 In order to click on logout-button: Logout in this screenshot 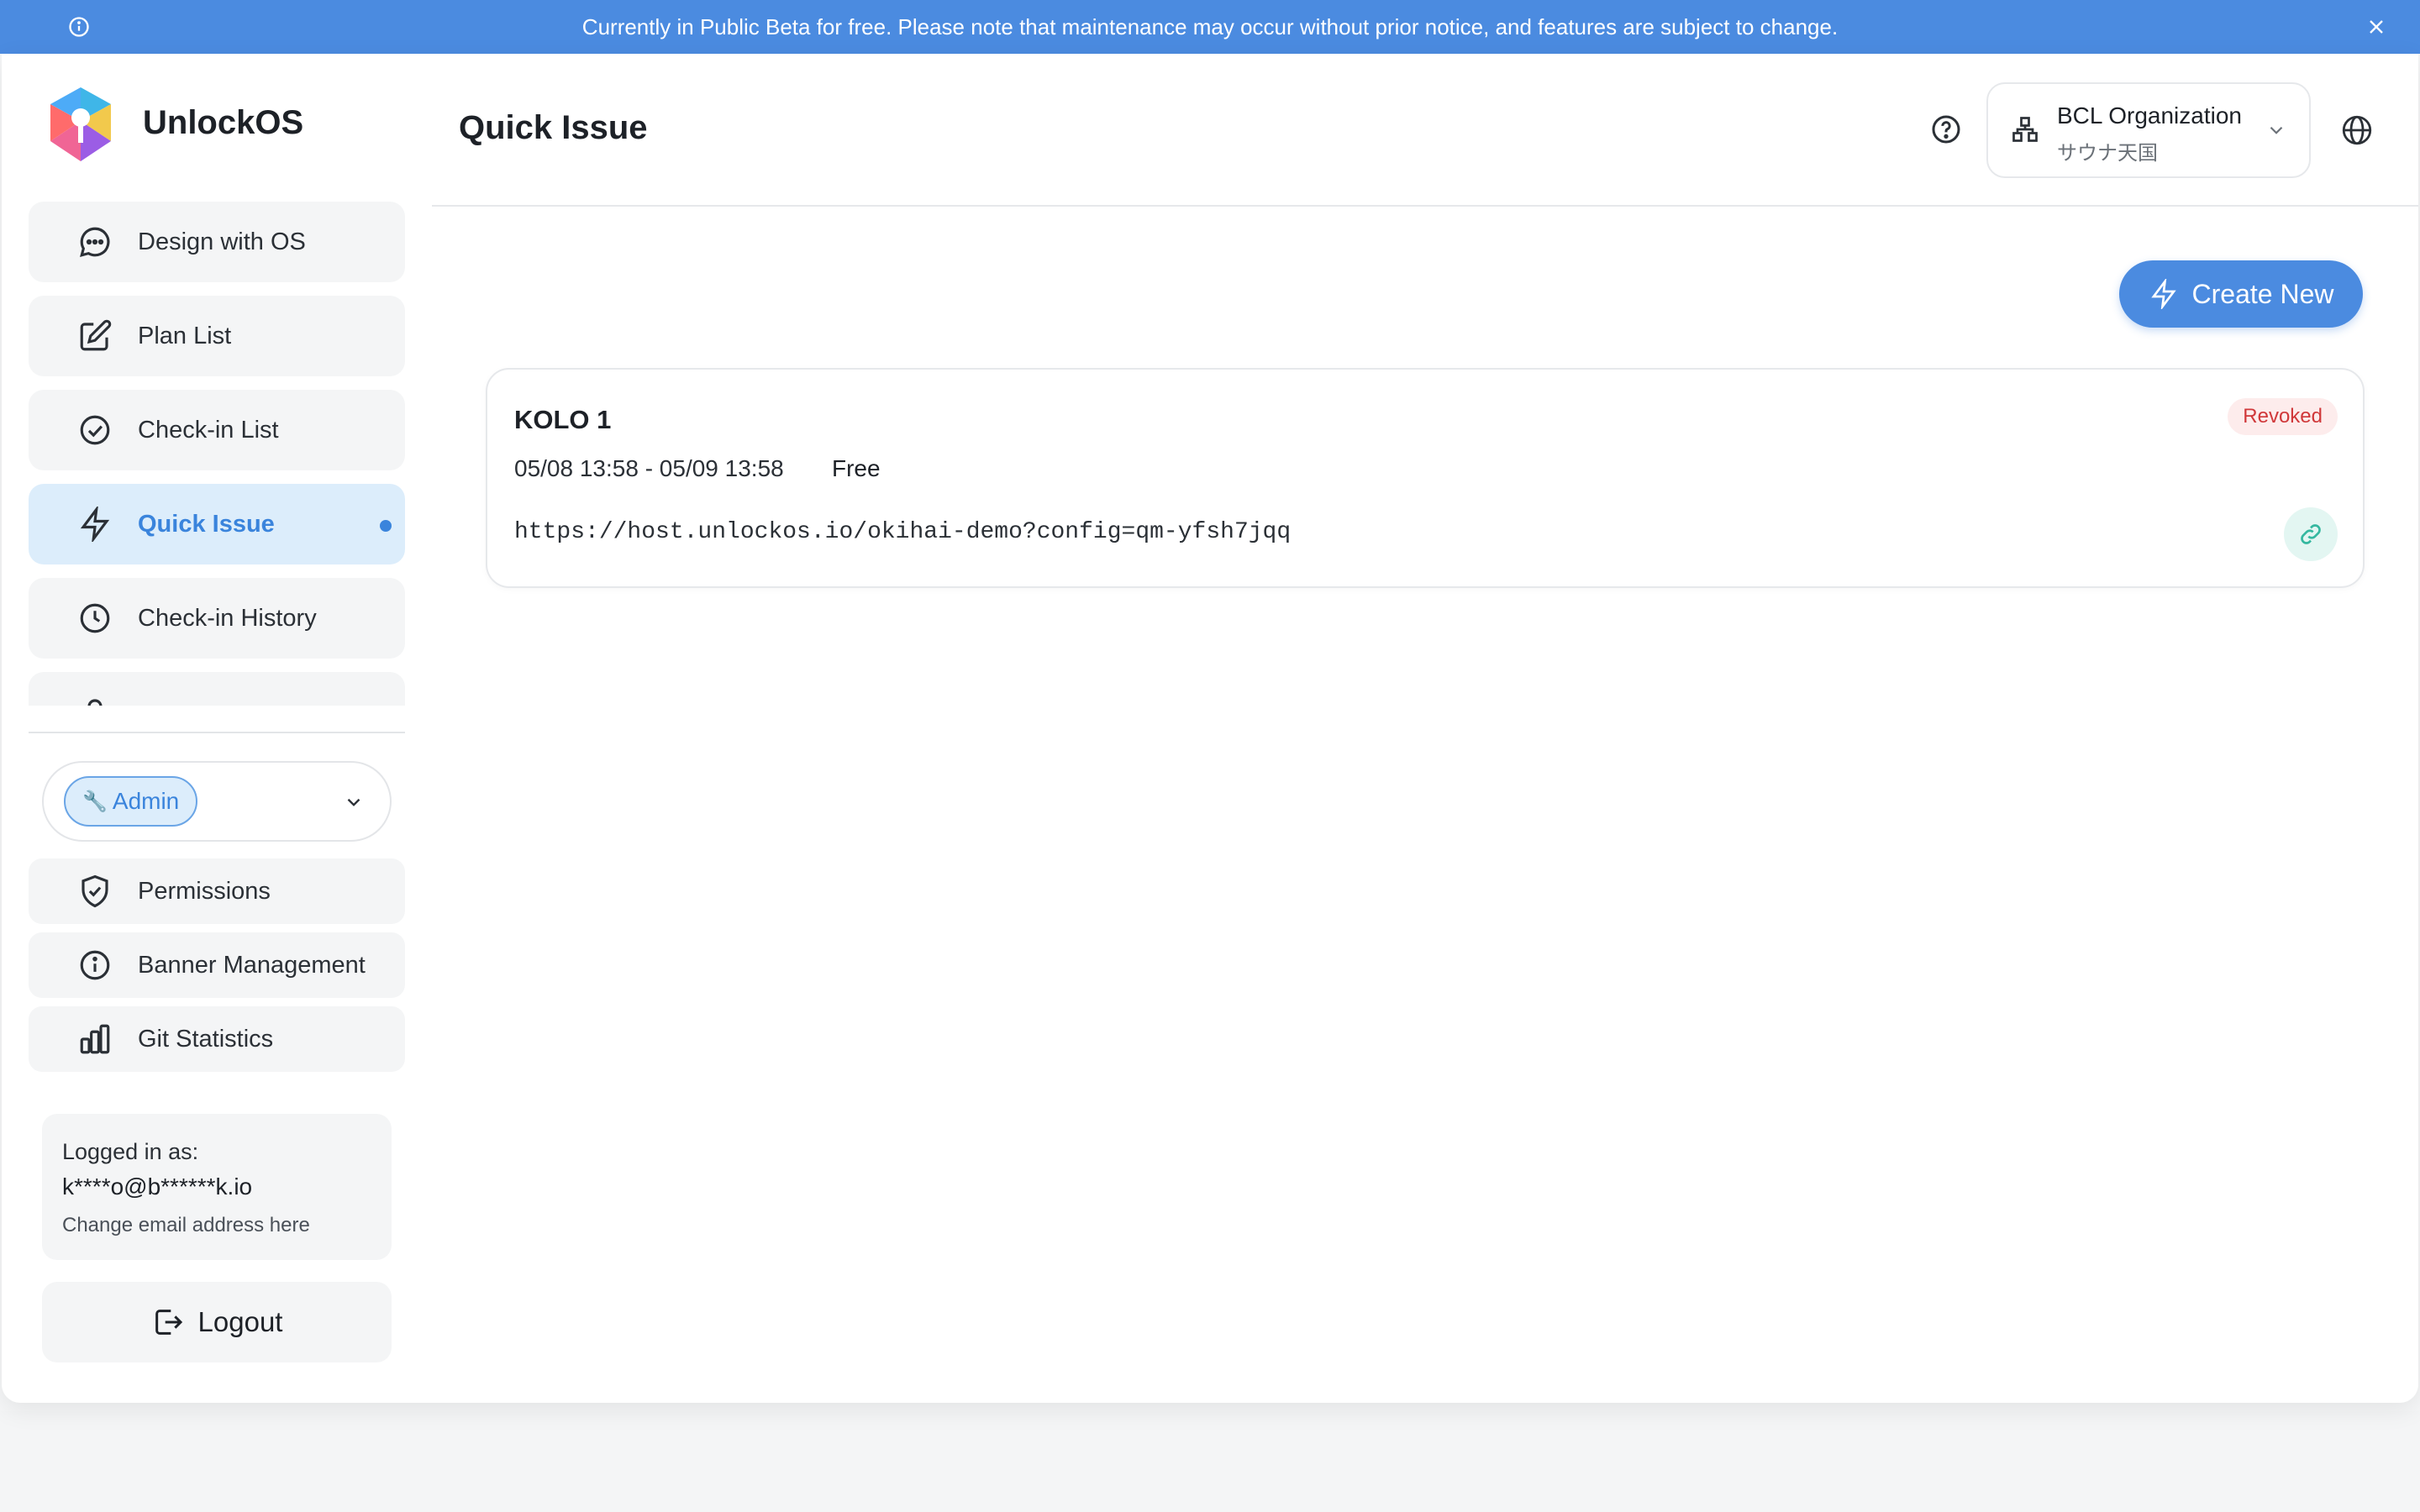, I will do `click(217, 1322)`.